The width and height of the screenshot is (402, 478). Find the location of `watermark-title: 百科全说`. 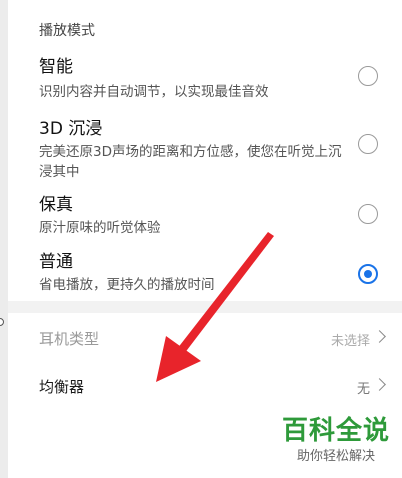

watermark-title: 百科全说 is located at coordinates (335, 431).